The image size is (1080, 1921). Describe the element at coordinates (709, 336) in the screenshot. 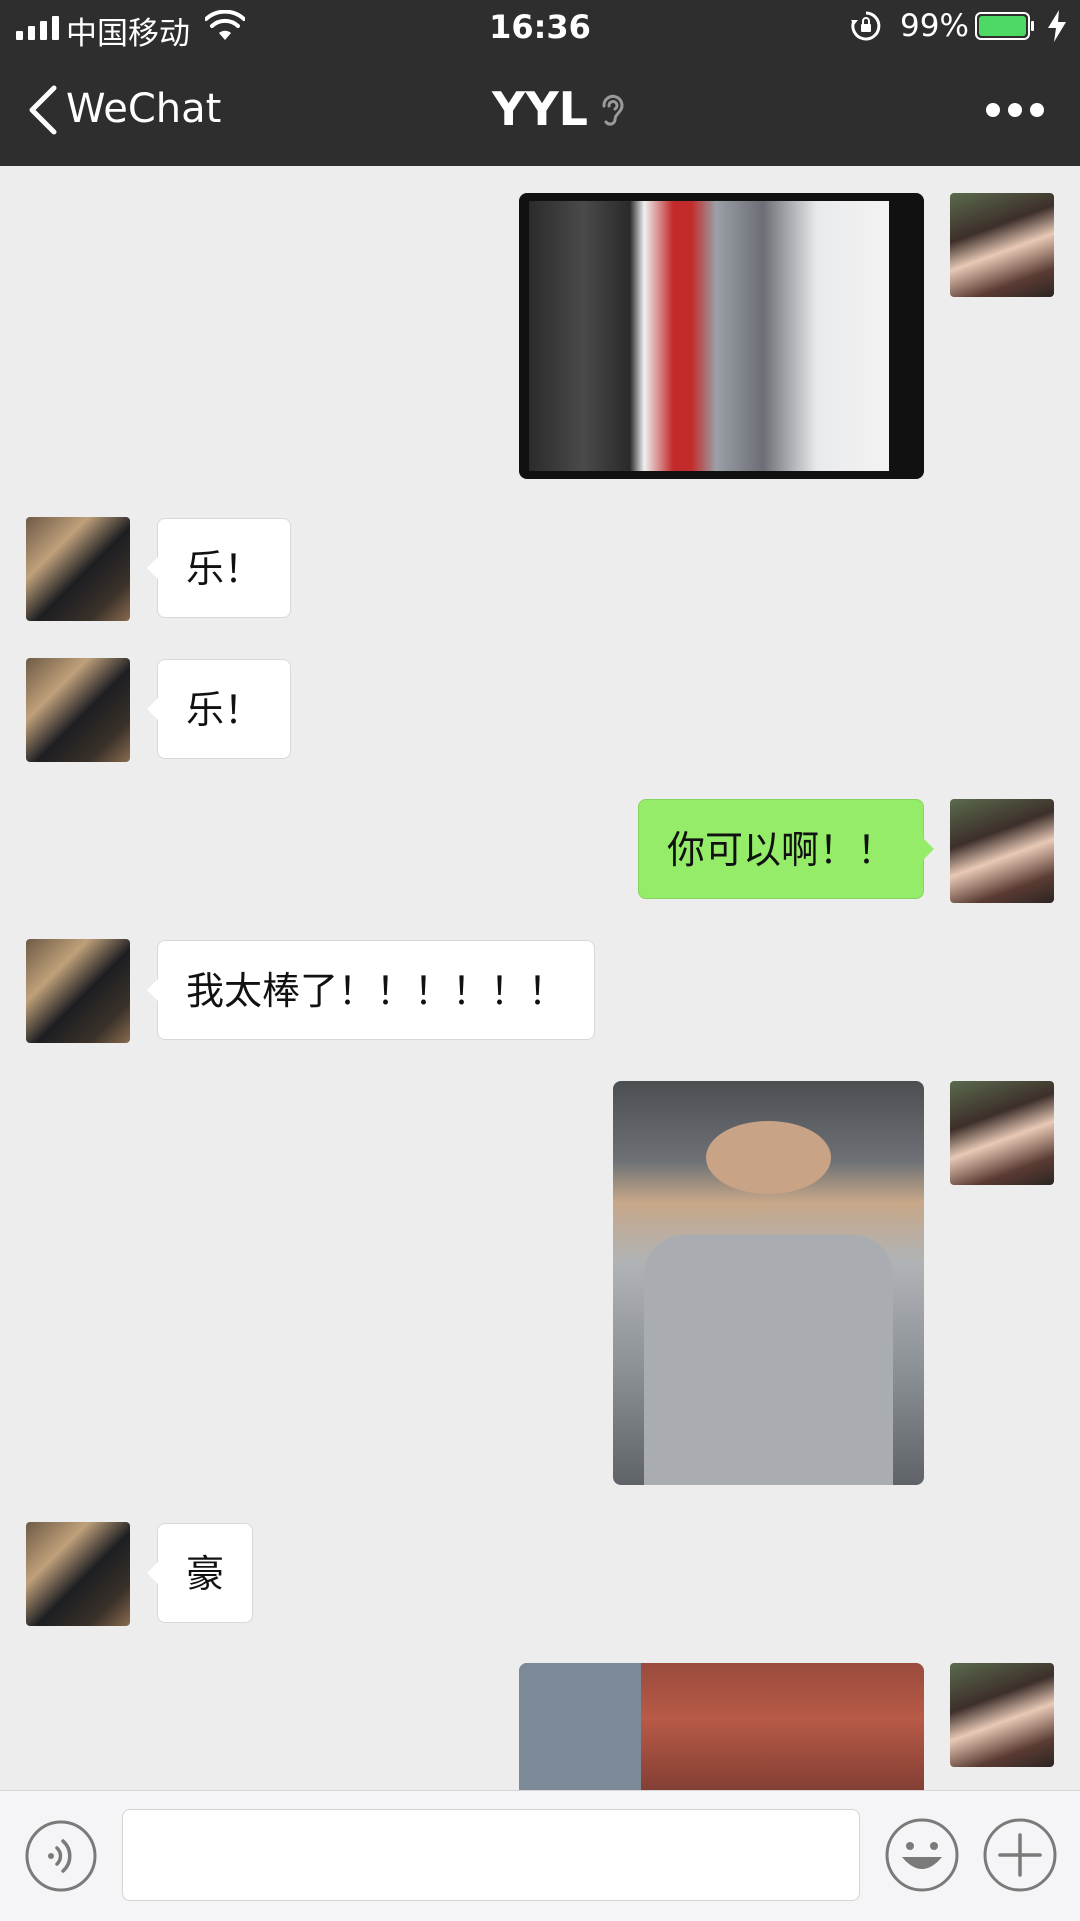

I see `photo-boxing` at that location.